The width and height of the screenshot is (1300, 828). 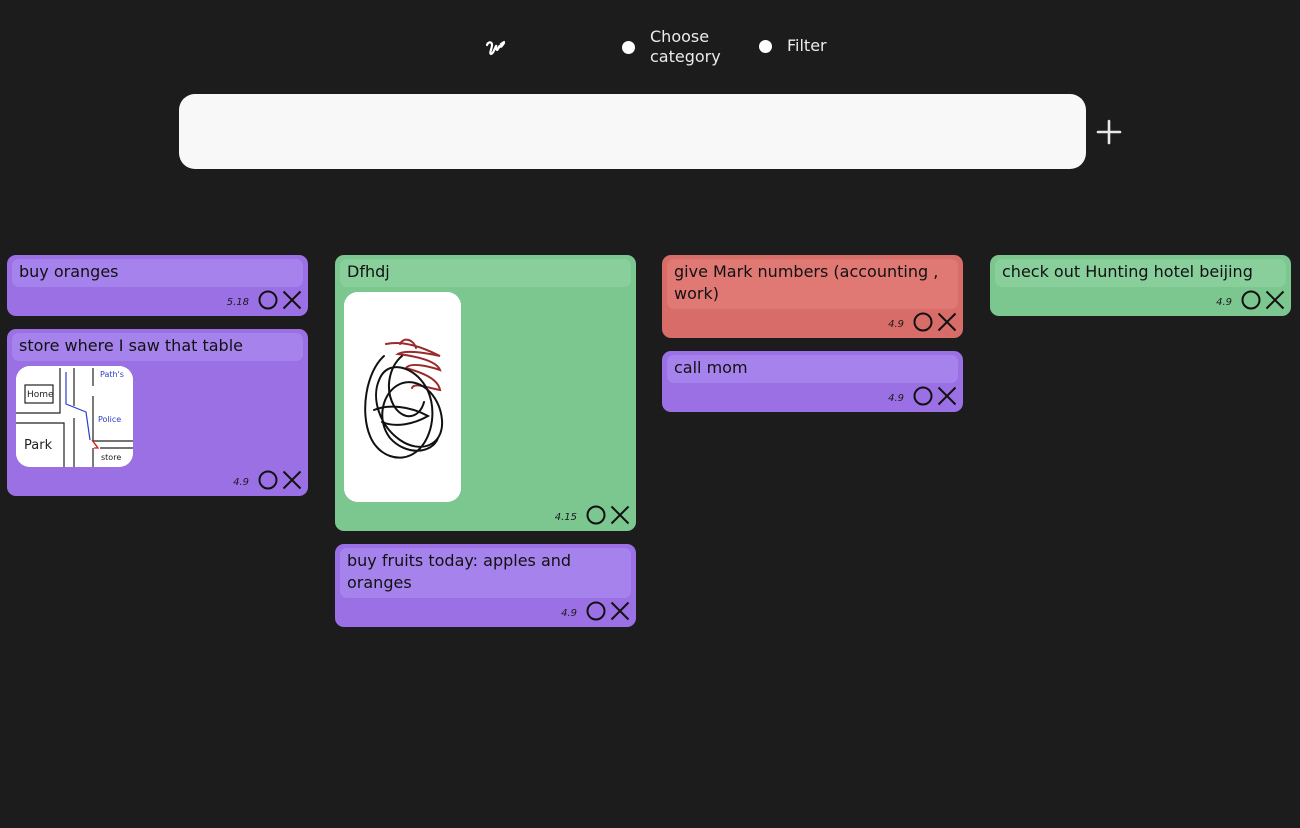 I want to click on note-footer: 5.18, so click(x=157, y=300).